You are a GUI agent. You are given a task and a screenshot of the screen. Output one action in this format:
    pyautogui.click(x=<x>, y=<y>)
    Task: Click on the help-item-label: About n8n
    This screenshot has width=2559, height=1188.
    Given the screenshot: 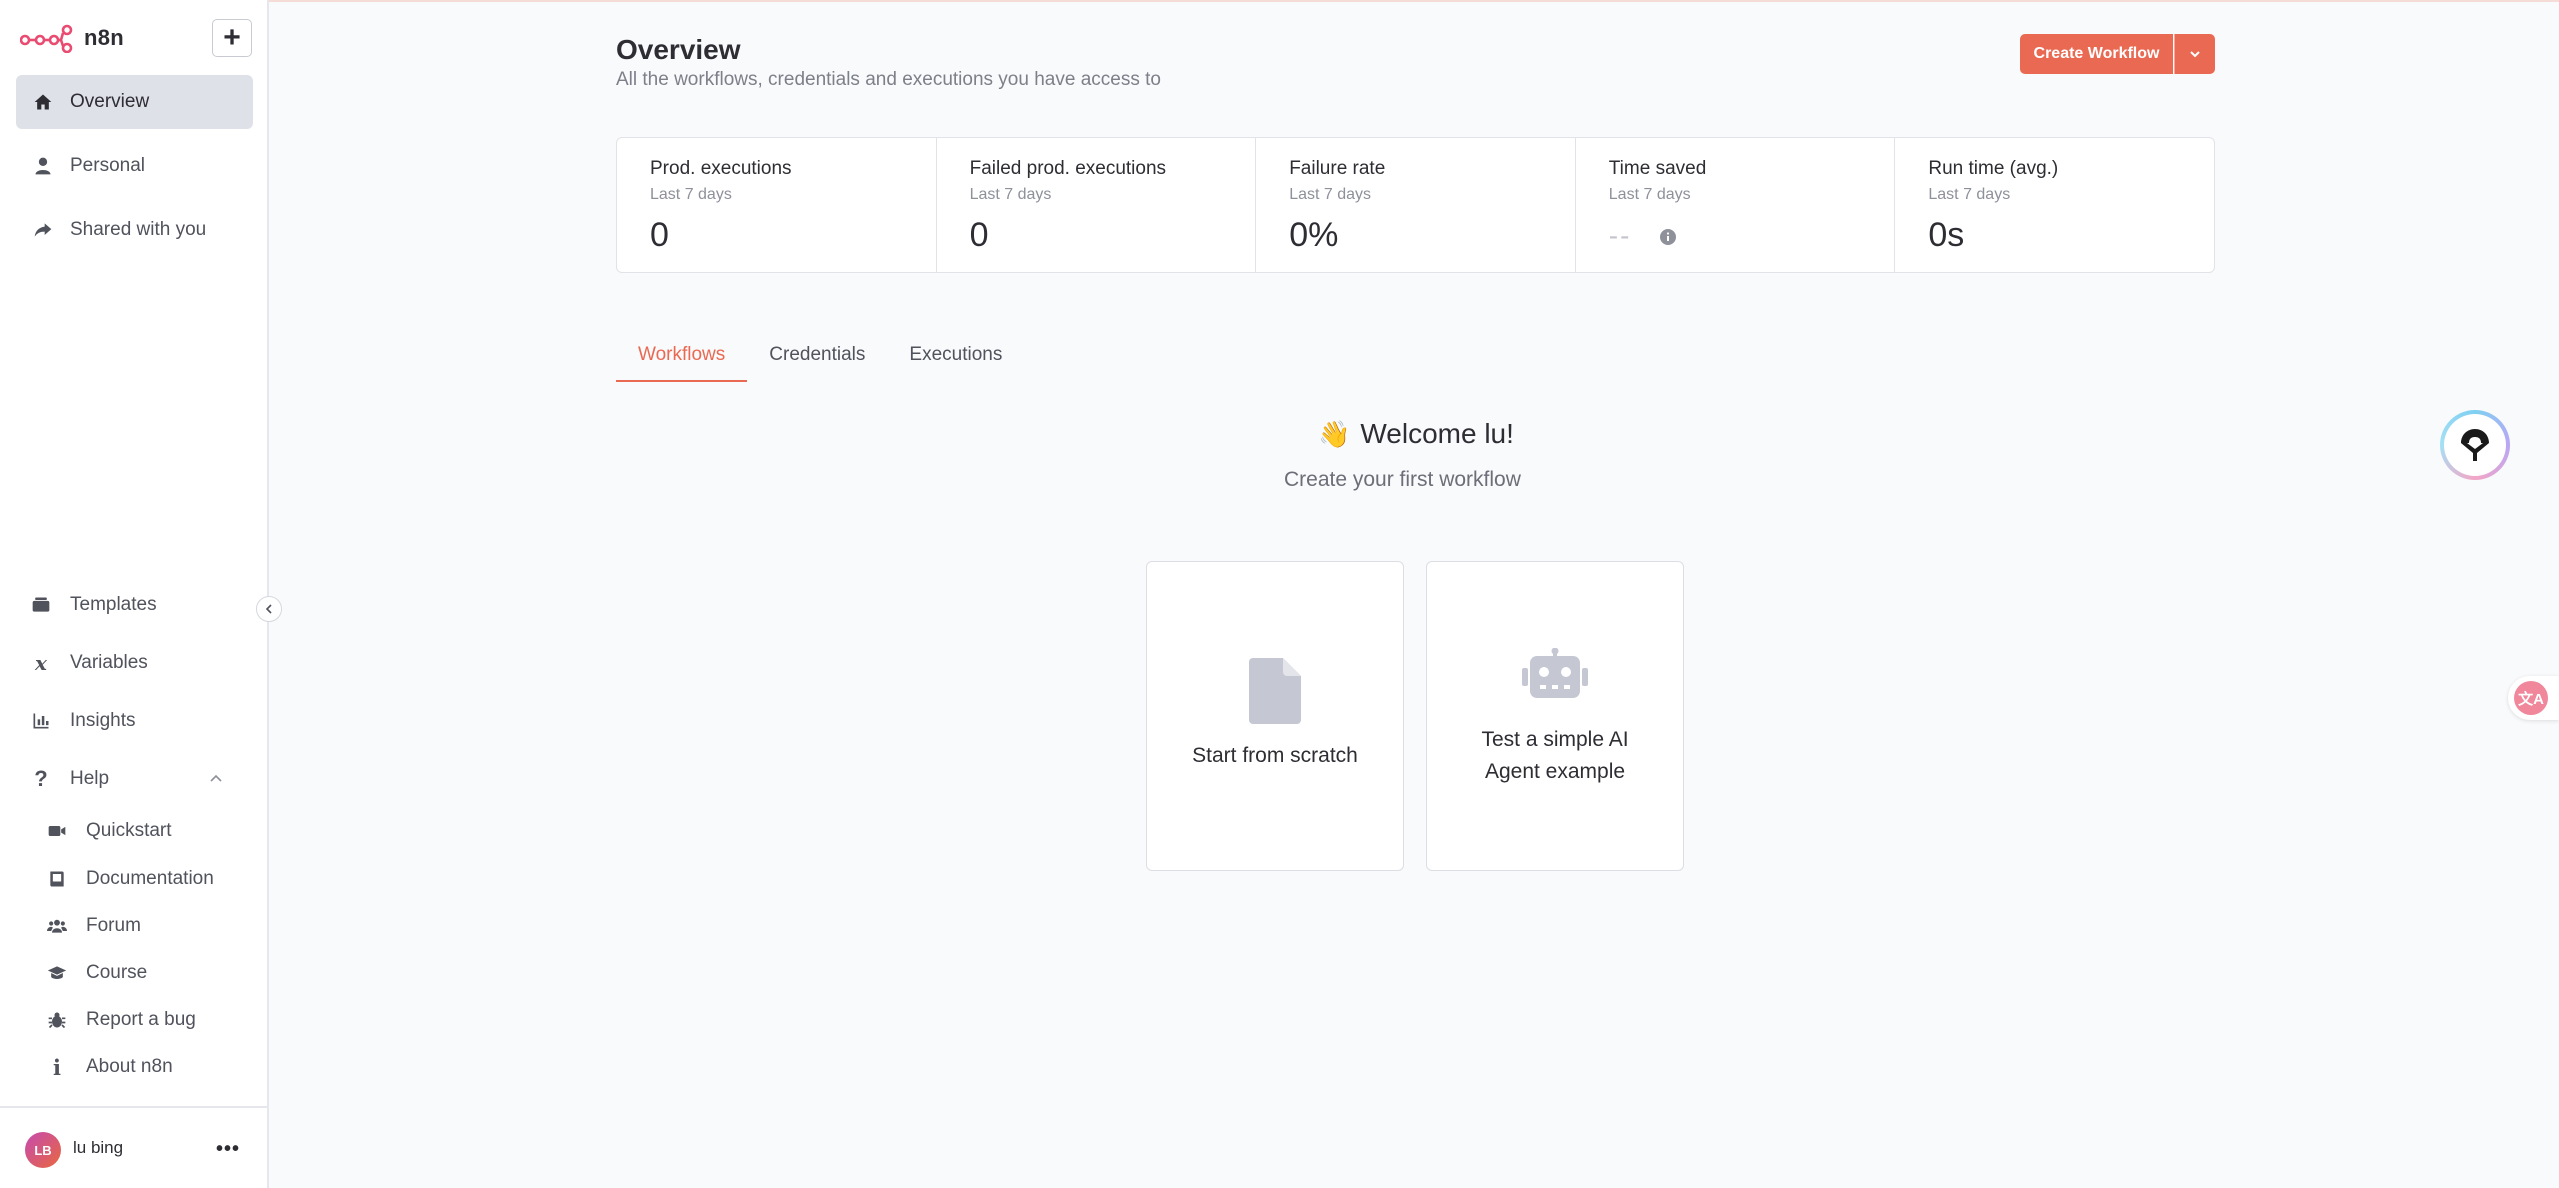 What is the action you would take?
    pyautogui.click(x=129, y=1066)
    